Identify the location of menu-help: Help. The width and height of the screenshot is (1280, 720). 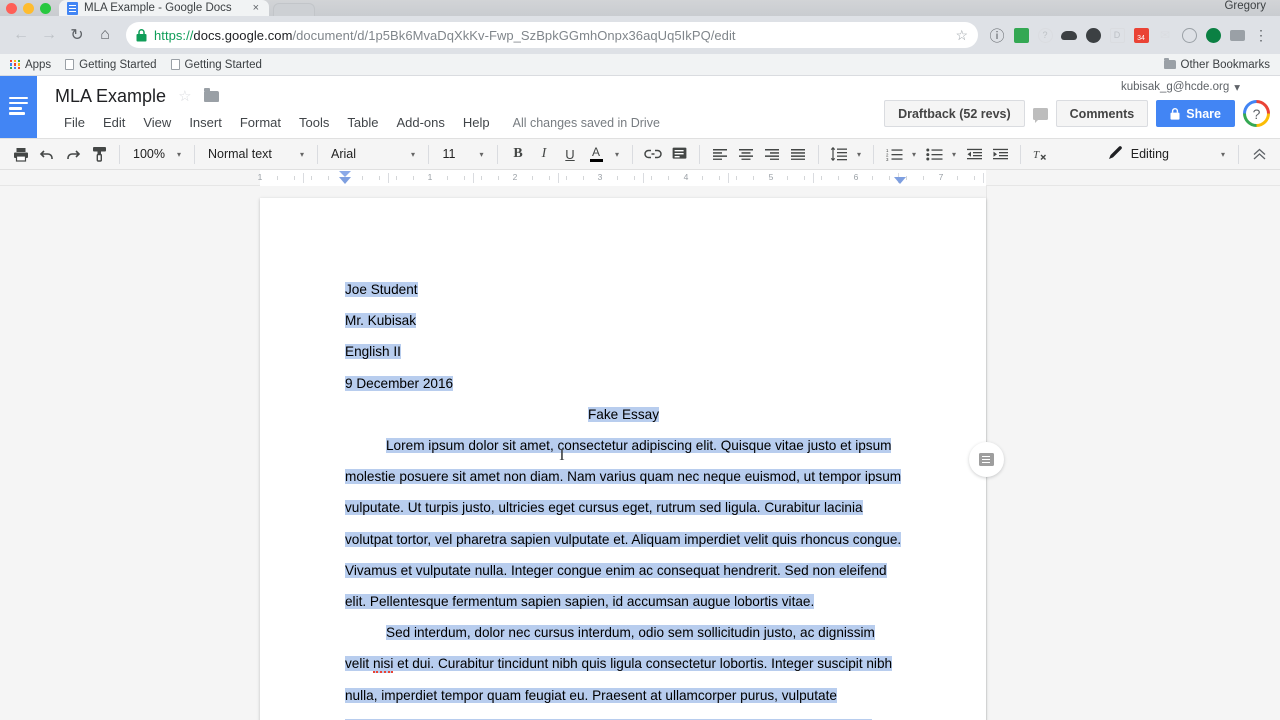
(476, 122).